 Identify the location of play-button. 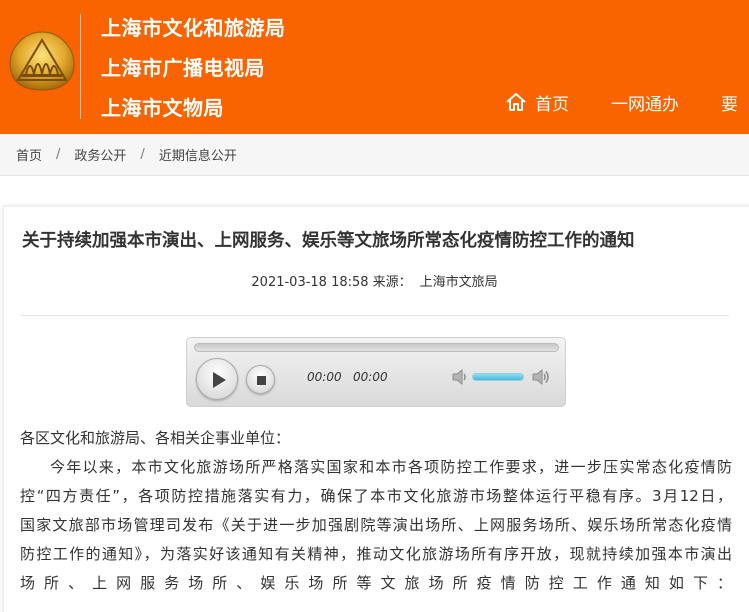
(217, 379).